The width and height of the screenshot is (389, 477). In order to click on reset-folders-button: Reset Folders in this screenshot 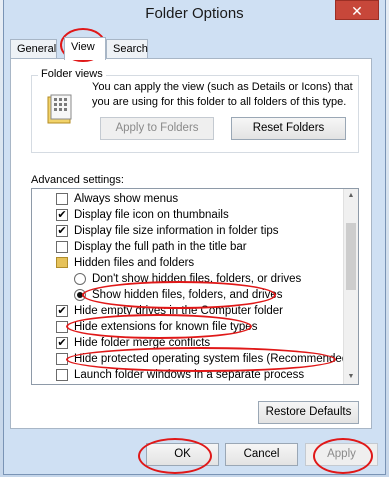, I will do `click(288, 128)`.